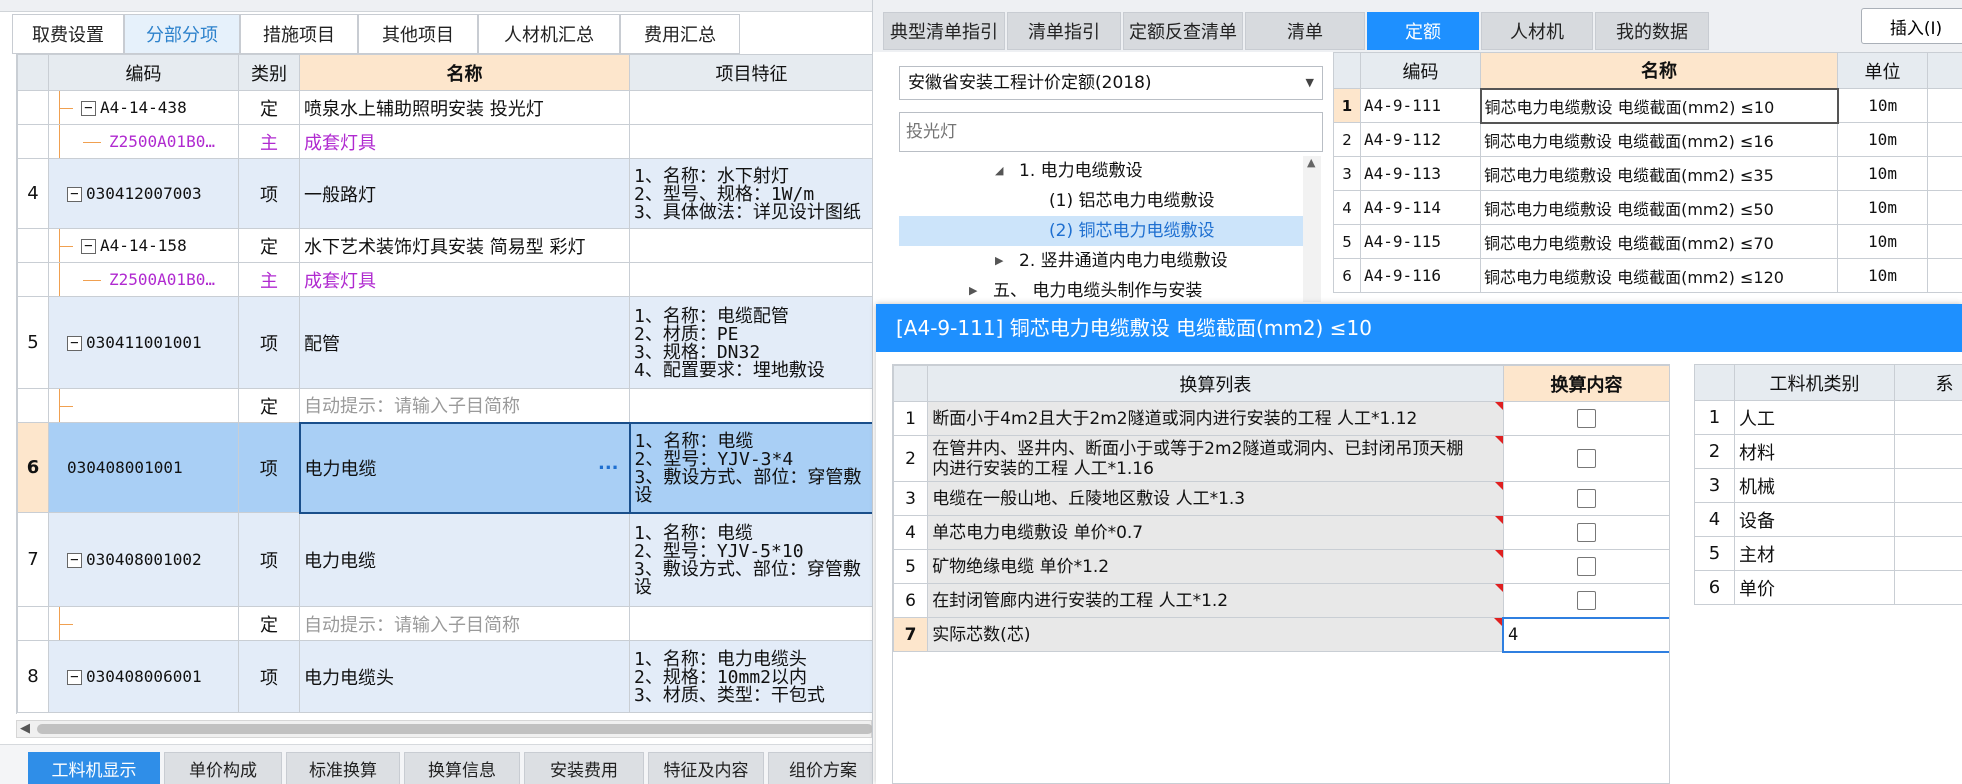 The height and width of the screenshot is (784, 1962). Describe the element at coordinates (1814, 553) in the screenshot. I see `material-label: 主材` at that location.